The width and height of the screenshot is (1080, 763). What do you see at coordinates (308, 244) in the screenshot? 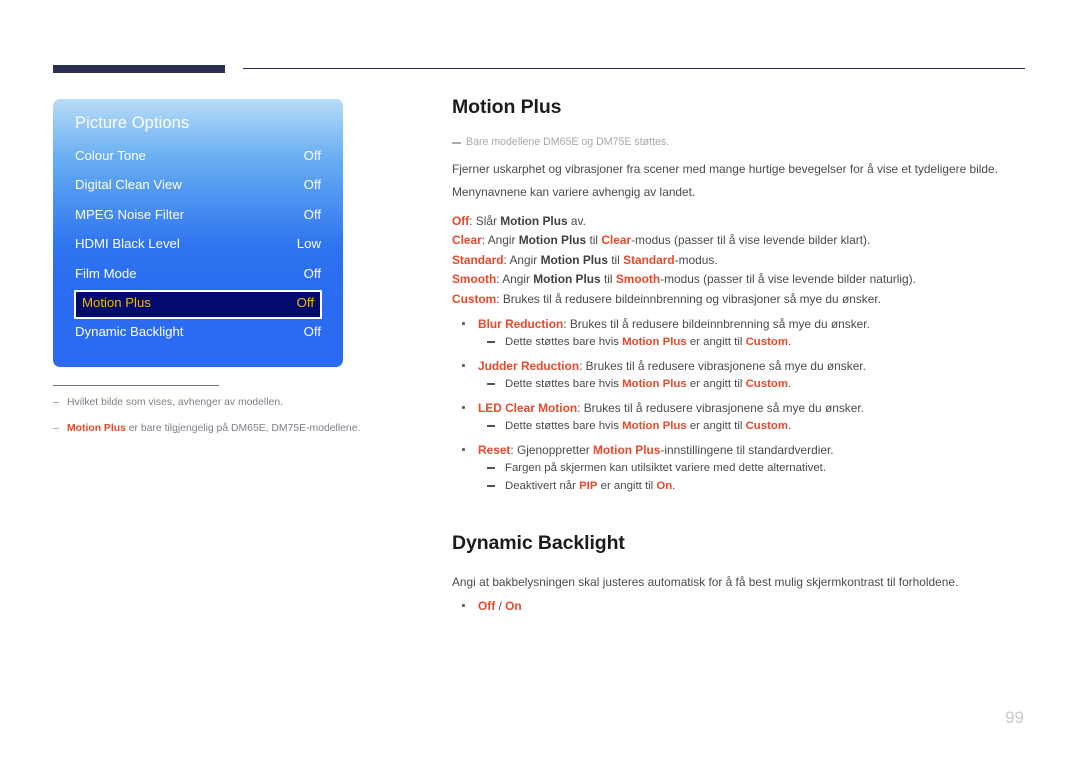
I see `osd-row-value: Low` at bounding box center [308, 244].